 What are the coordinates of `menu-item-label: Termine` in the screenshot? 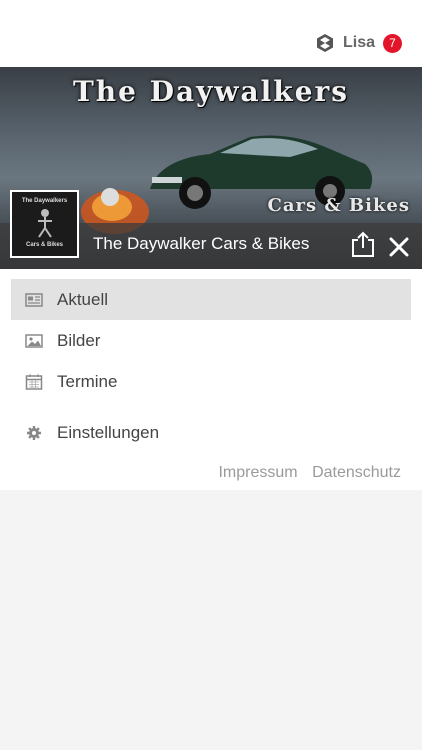 It's located at (87, 381).